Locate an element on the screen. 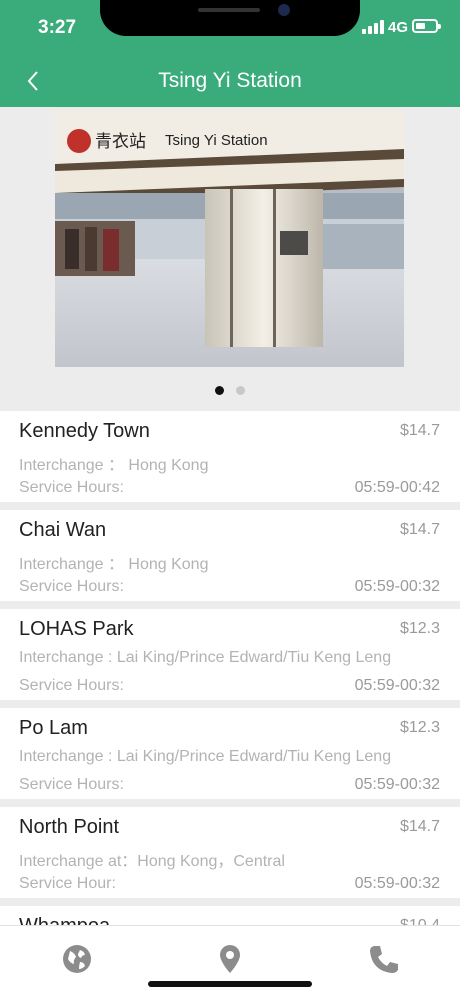  route-name: North Point is located at coordinates (69, 827).